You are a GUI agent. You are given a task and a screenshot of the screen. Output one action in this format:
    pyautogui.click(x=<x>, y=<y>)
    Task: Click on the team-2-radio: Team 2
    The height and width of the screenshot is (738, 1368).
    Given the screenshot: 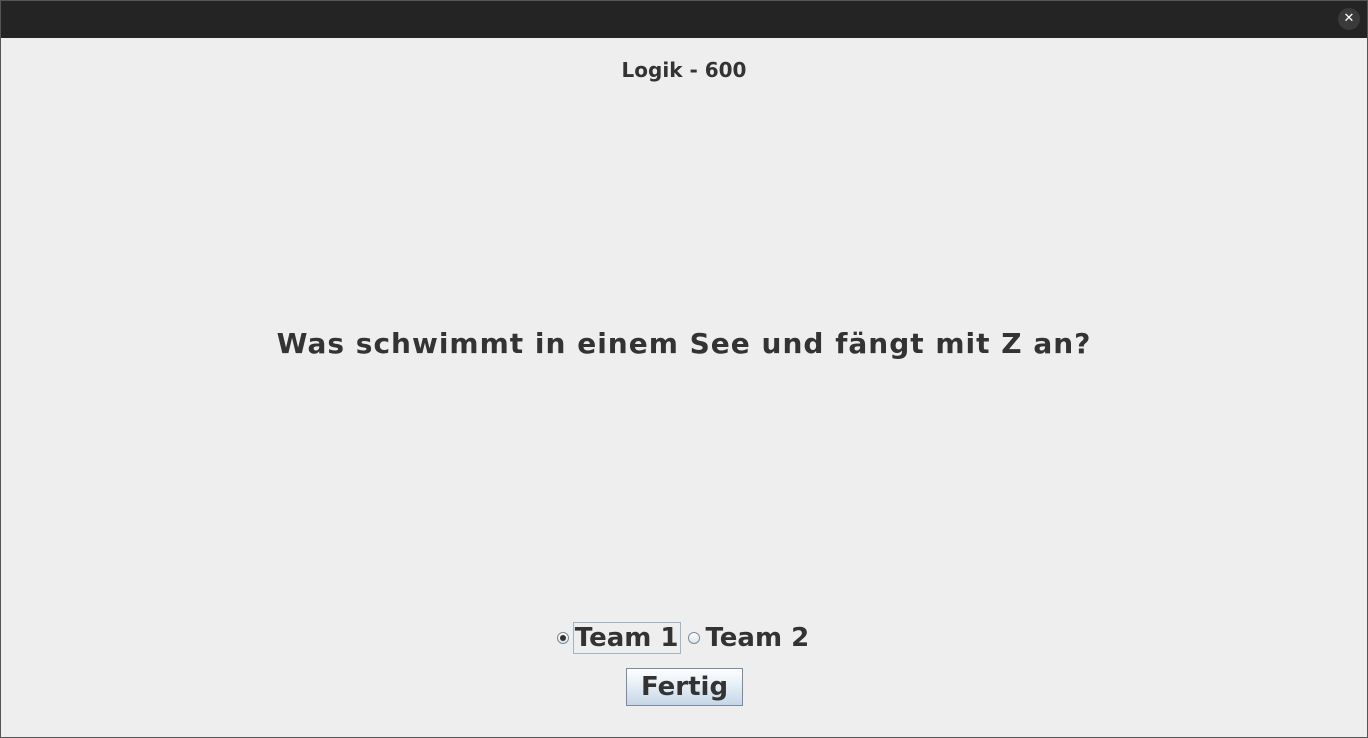 What is the action you would take?
    pyautogui.click(x=749, y=638)
    